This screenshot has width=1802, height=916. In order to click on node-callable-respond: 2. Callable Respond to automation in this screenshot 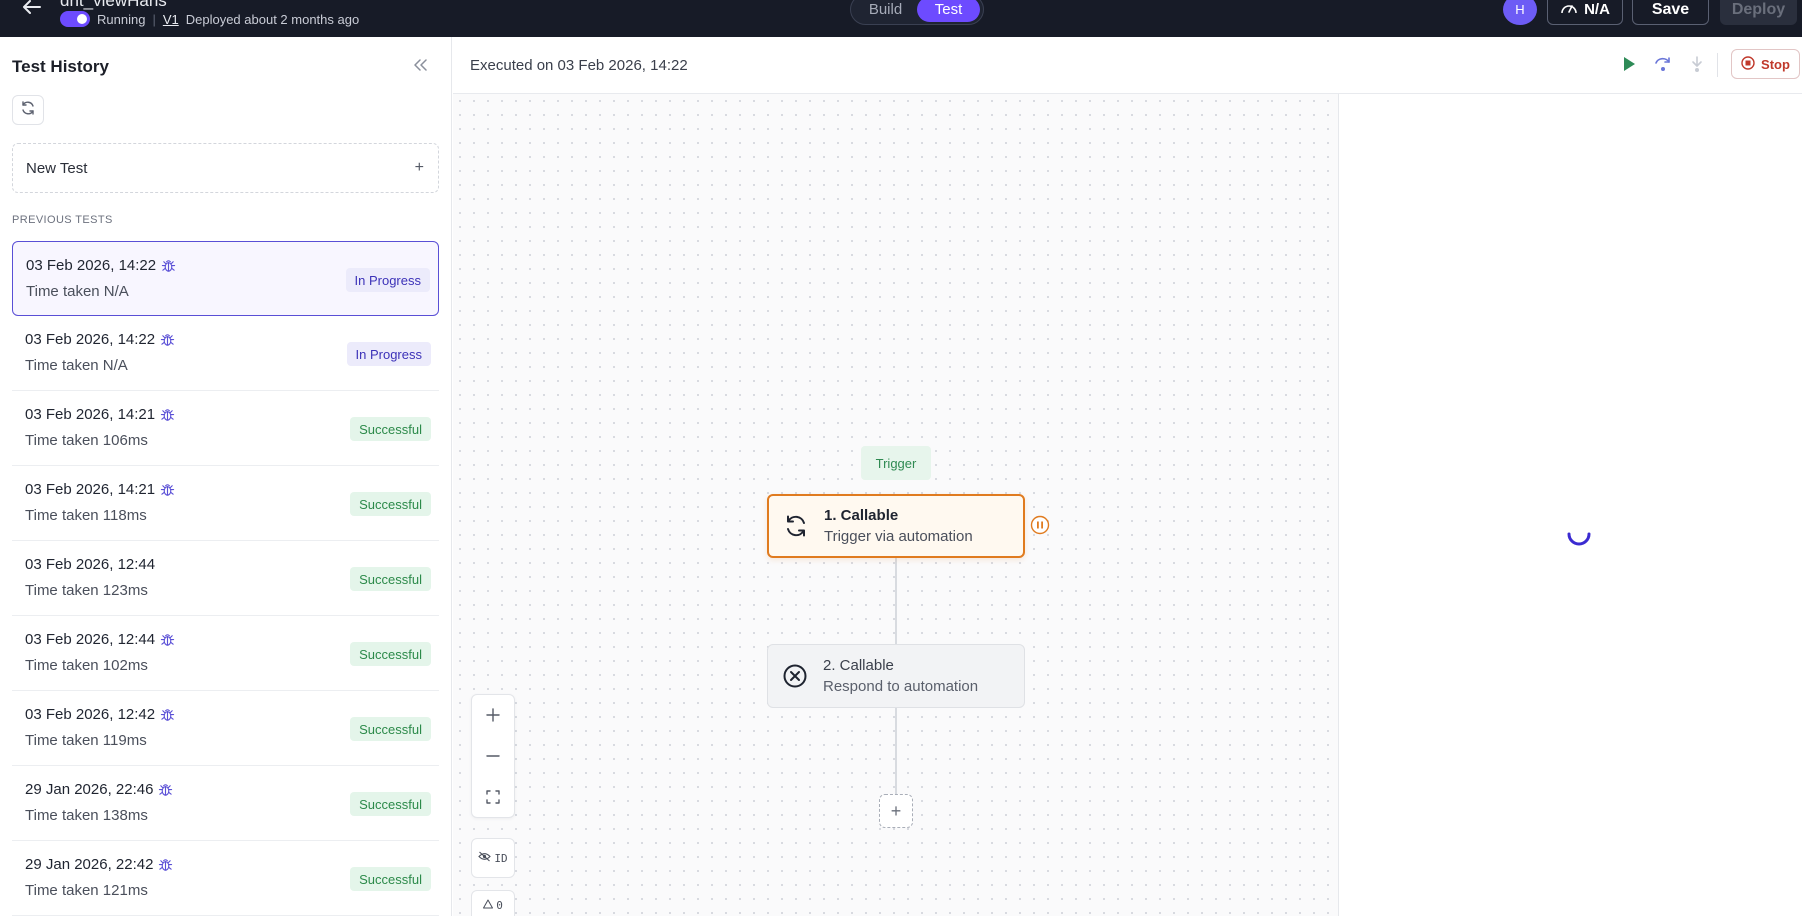, I will do `click(896, 676)`.